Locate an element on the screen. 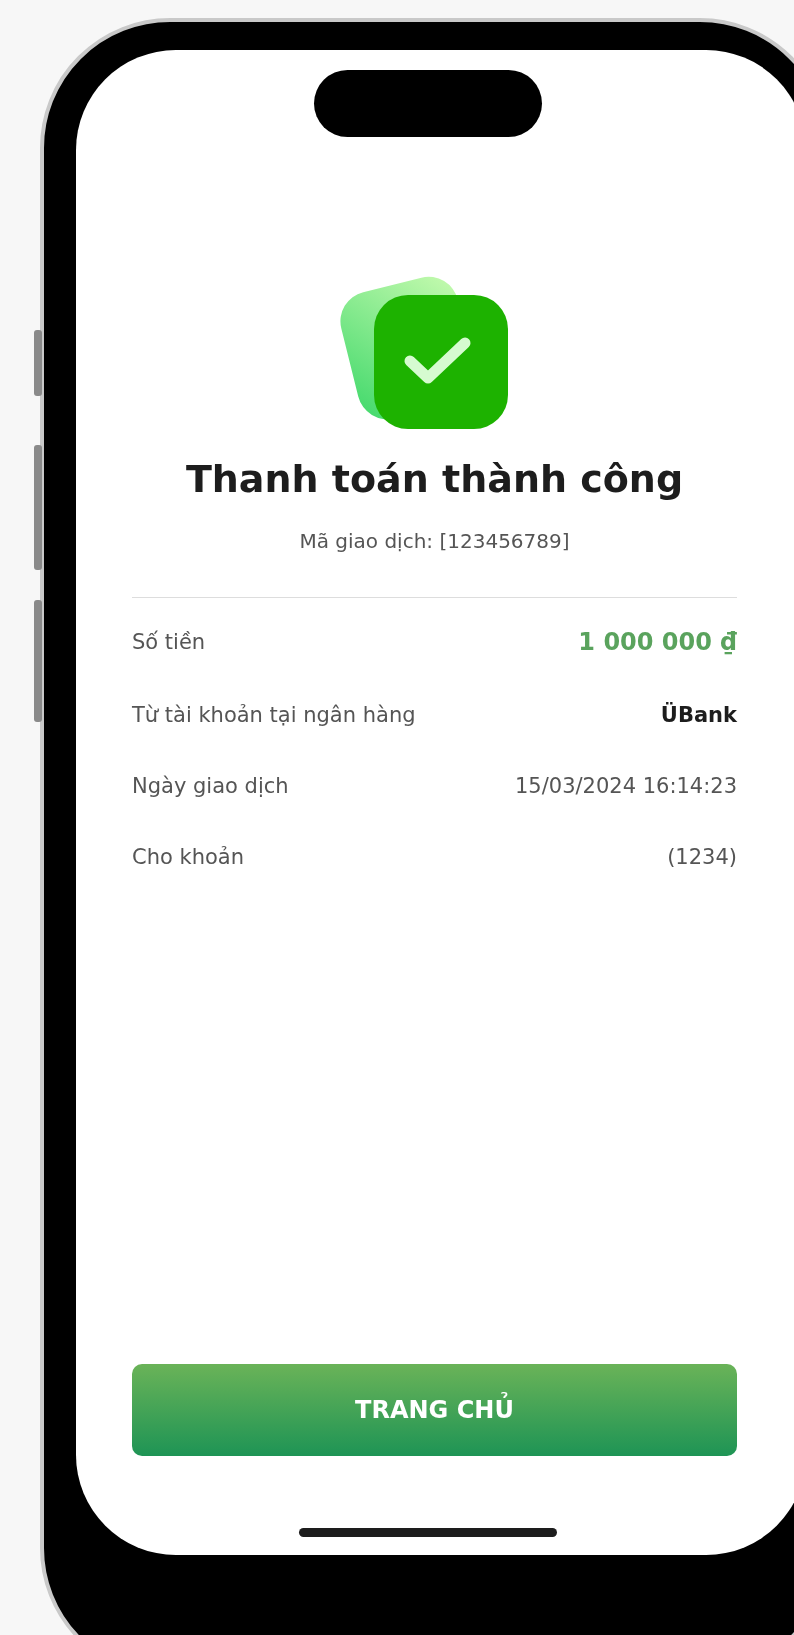  transaction-id: Mã giao dịch: [123456789] is located at coordinates (434, 541).